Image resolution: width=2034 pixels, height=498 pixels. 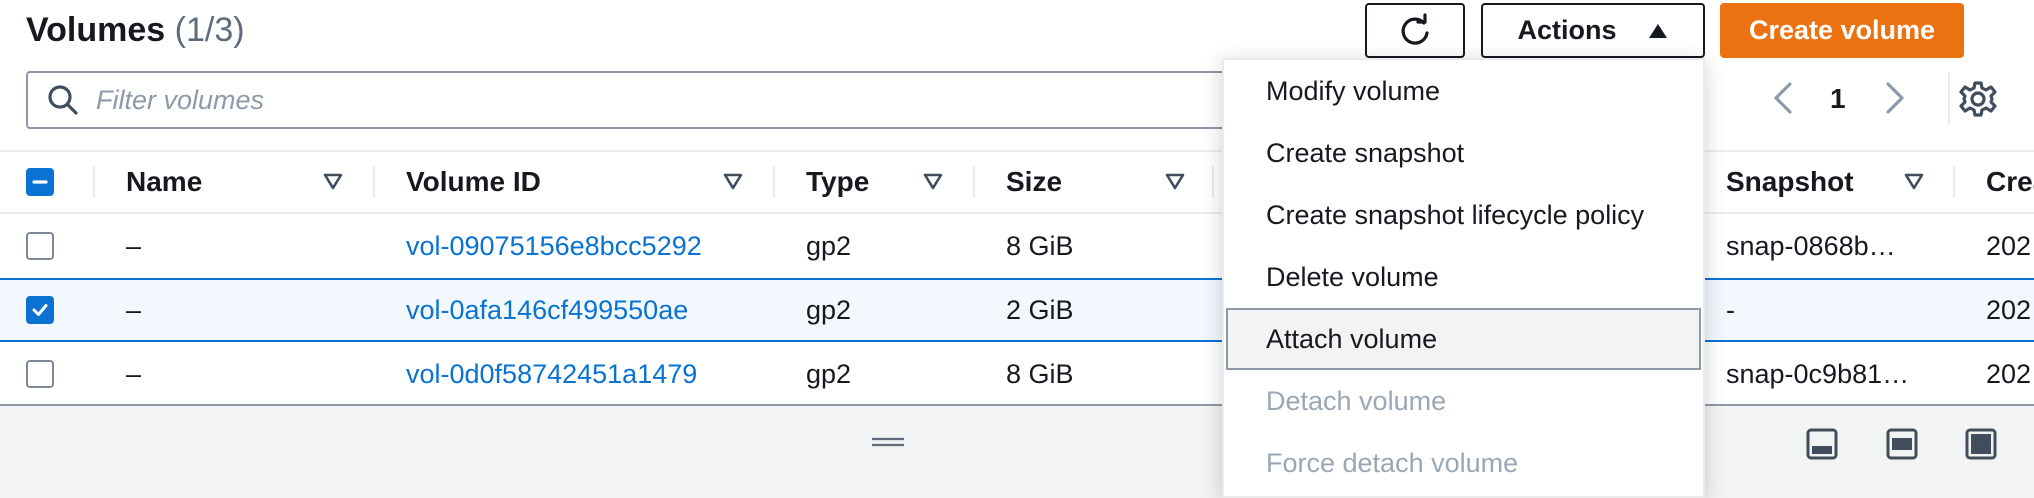 I want to click on menu-item-delete-volume: Delete volume, so click(x=1463, y=277).